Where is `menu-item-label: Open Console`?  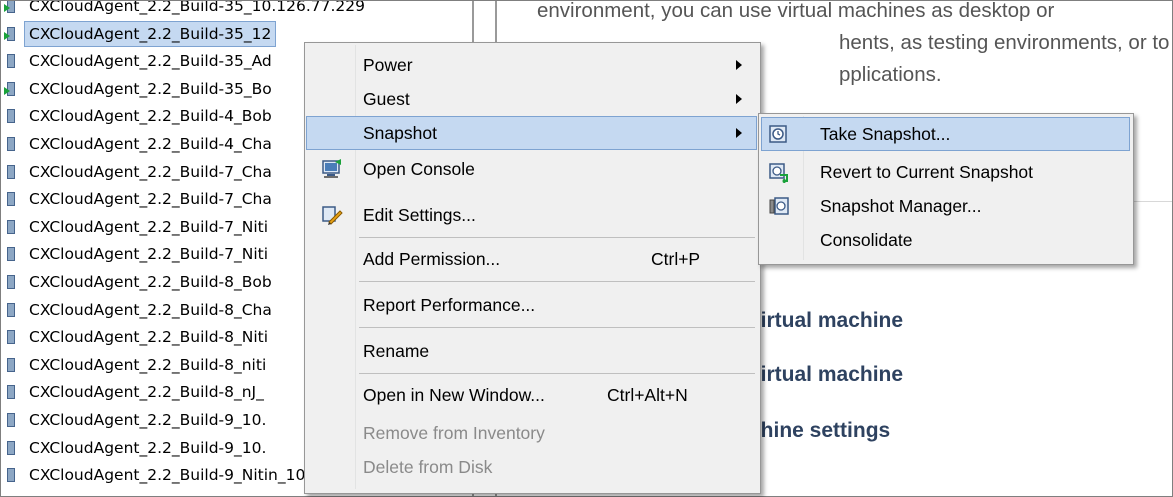 menu-item-label: Open Console is located at coordinates (419, 169).